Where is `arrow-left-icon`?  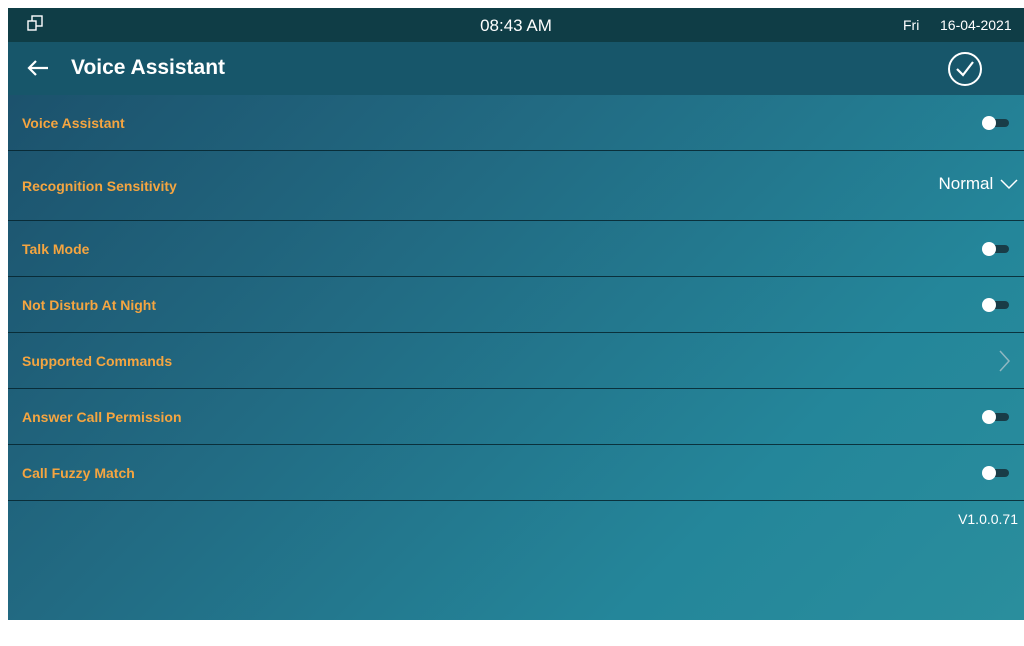 arrow-left-icon is located at coordinates (37, 68).